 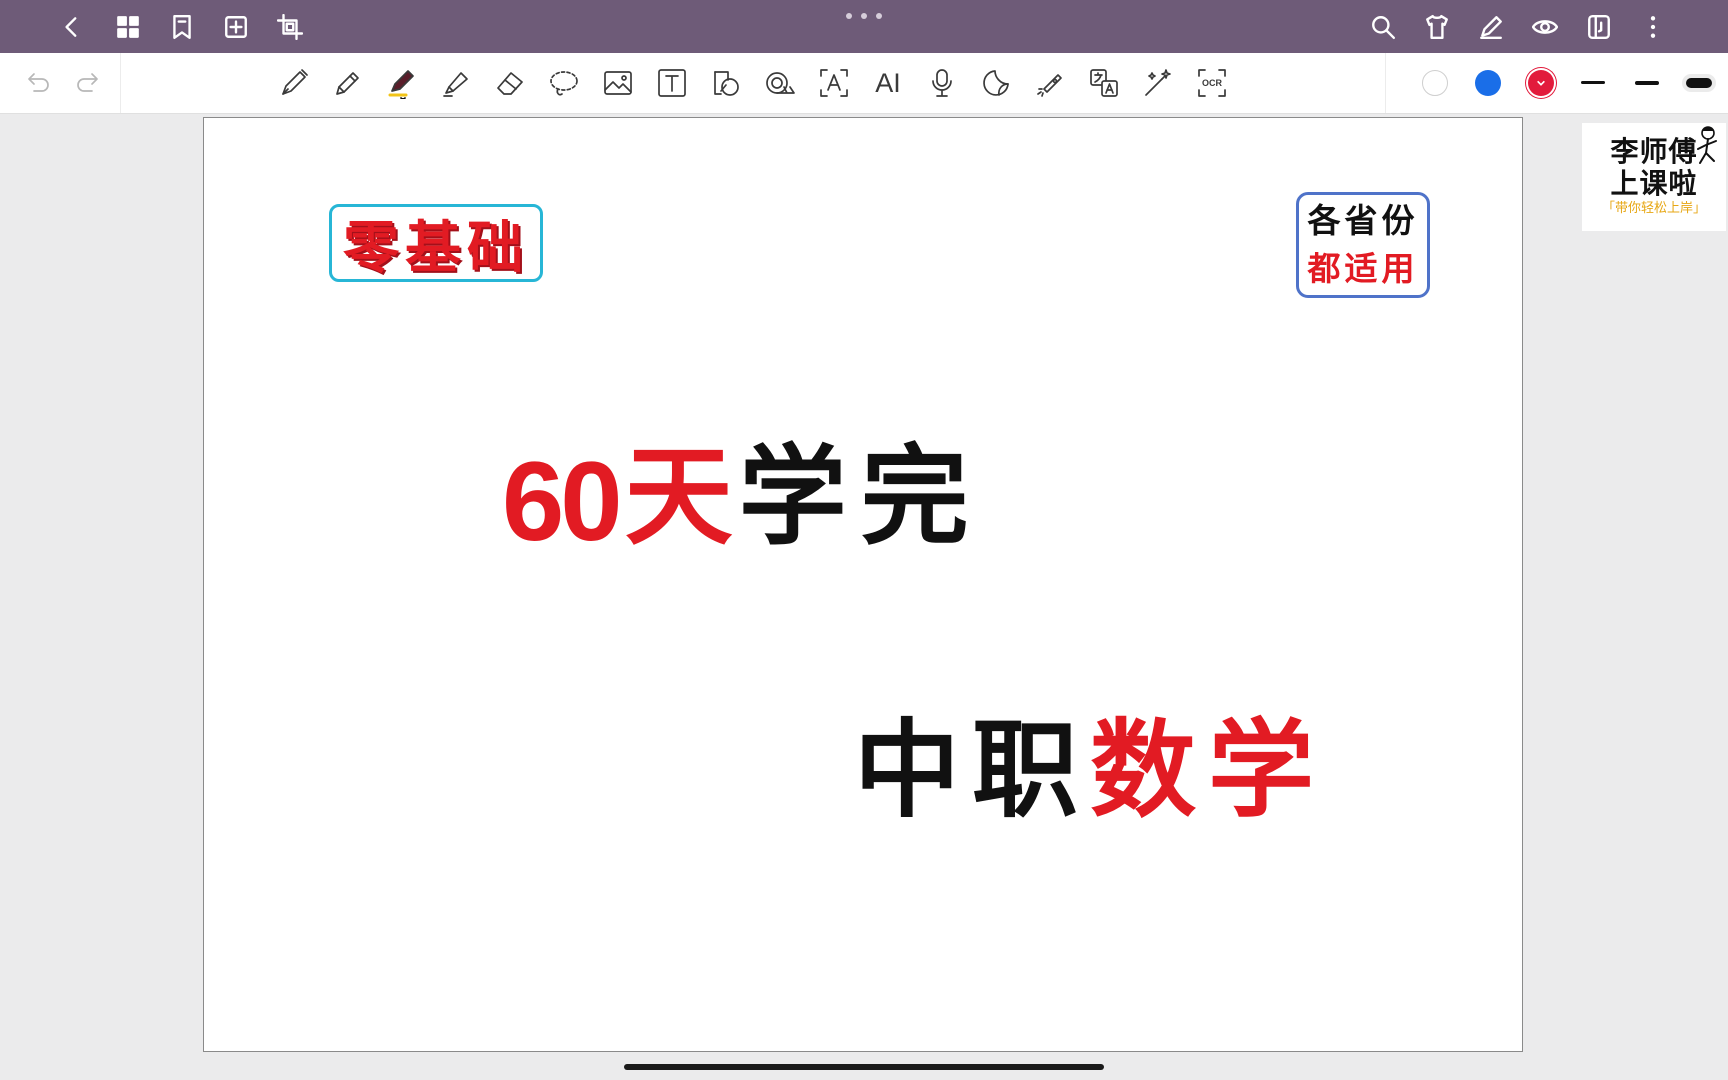 I want to click on ocr-icon: OCR, so click(x=1212, y=83).